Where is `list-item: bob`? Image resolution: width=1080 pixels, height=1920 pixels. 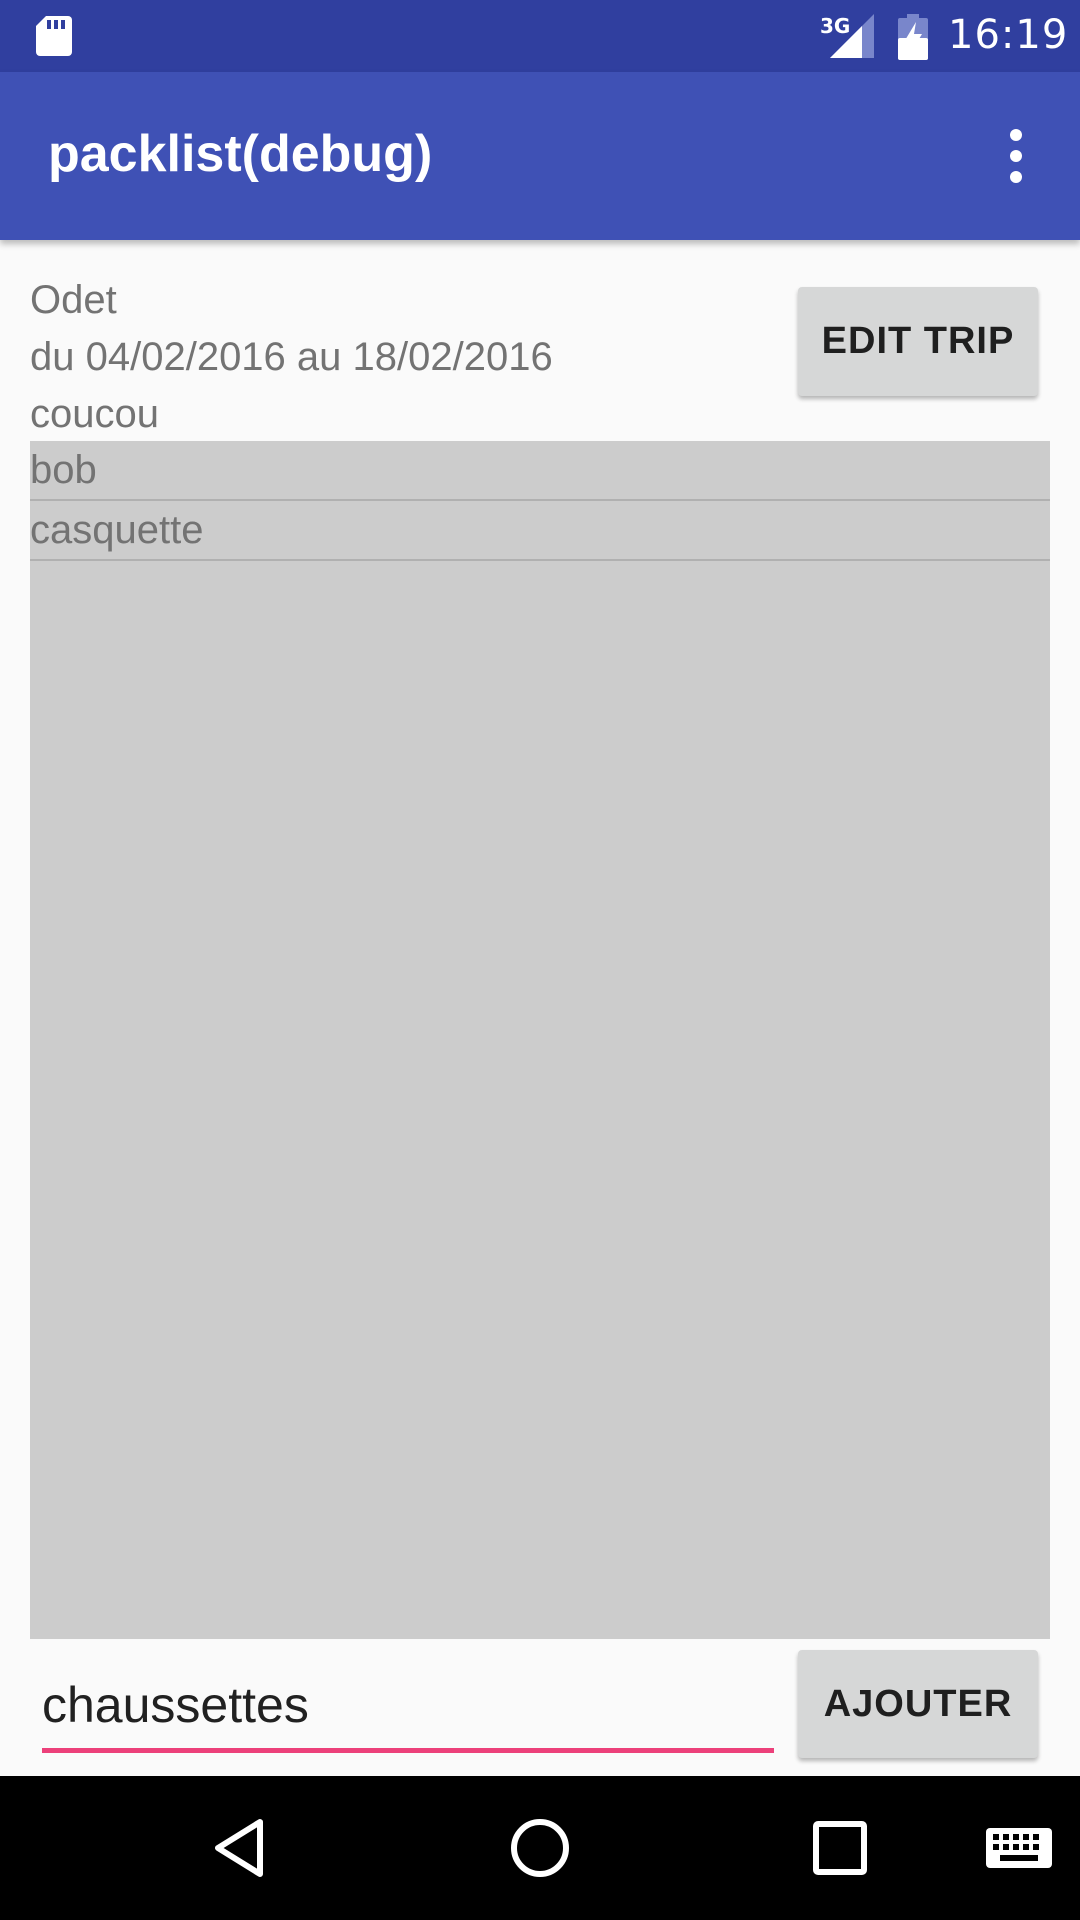
list-item: bob is located at coordinates (540, 471).